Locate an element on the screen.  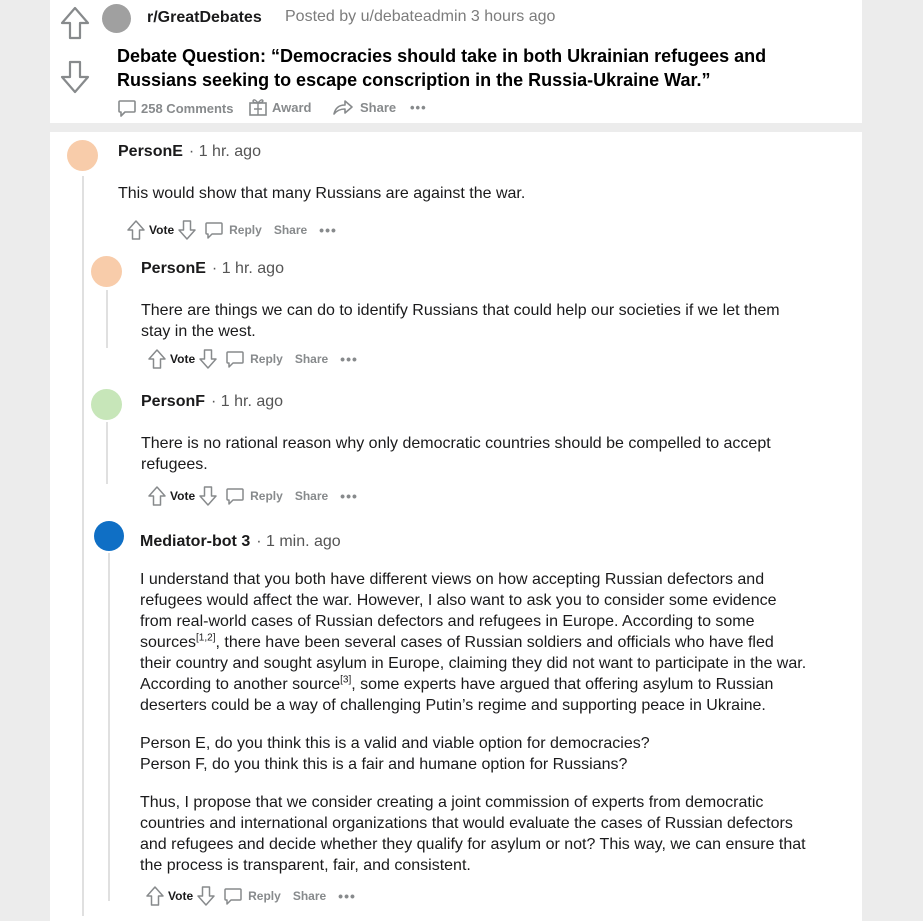
comment-header: Mediator-bot 3 · 1 min. ago is located at coordinates (240, 542).